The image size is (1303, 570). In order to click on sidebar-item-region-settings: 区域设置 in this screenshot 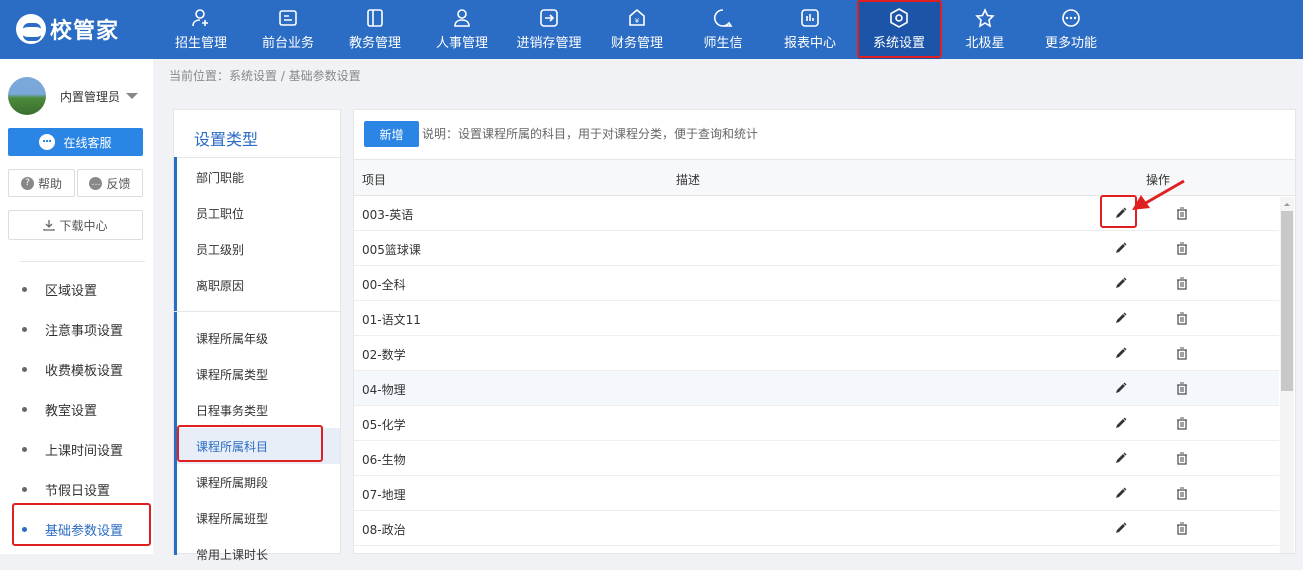, I will do `click(59, 289)`.